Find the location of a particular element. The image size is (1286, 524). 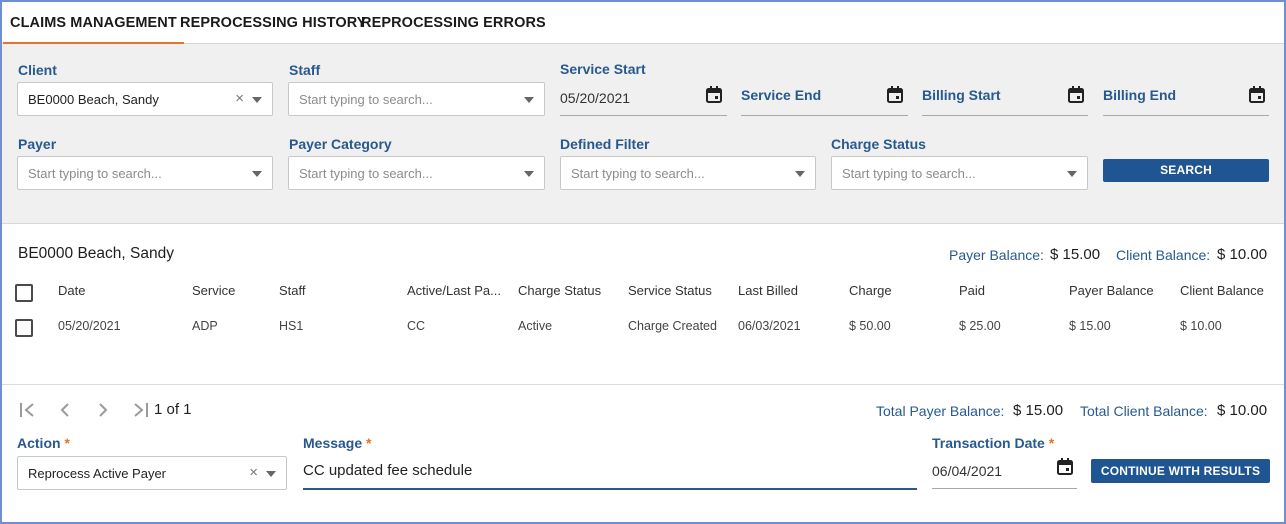

total-client-balance-value: $ 10.00 is located at coordinates (1242, 410).